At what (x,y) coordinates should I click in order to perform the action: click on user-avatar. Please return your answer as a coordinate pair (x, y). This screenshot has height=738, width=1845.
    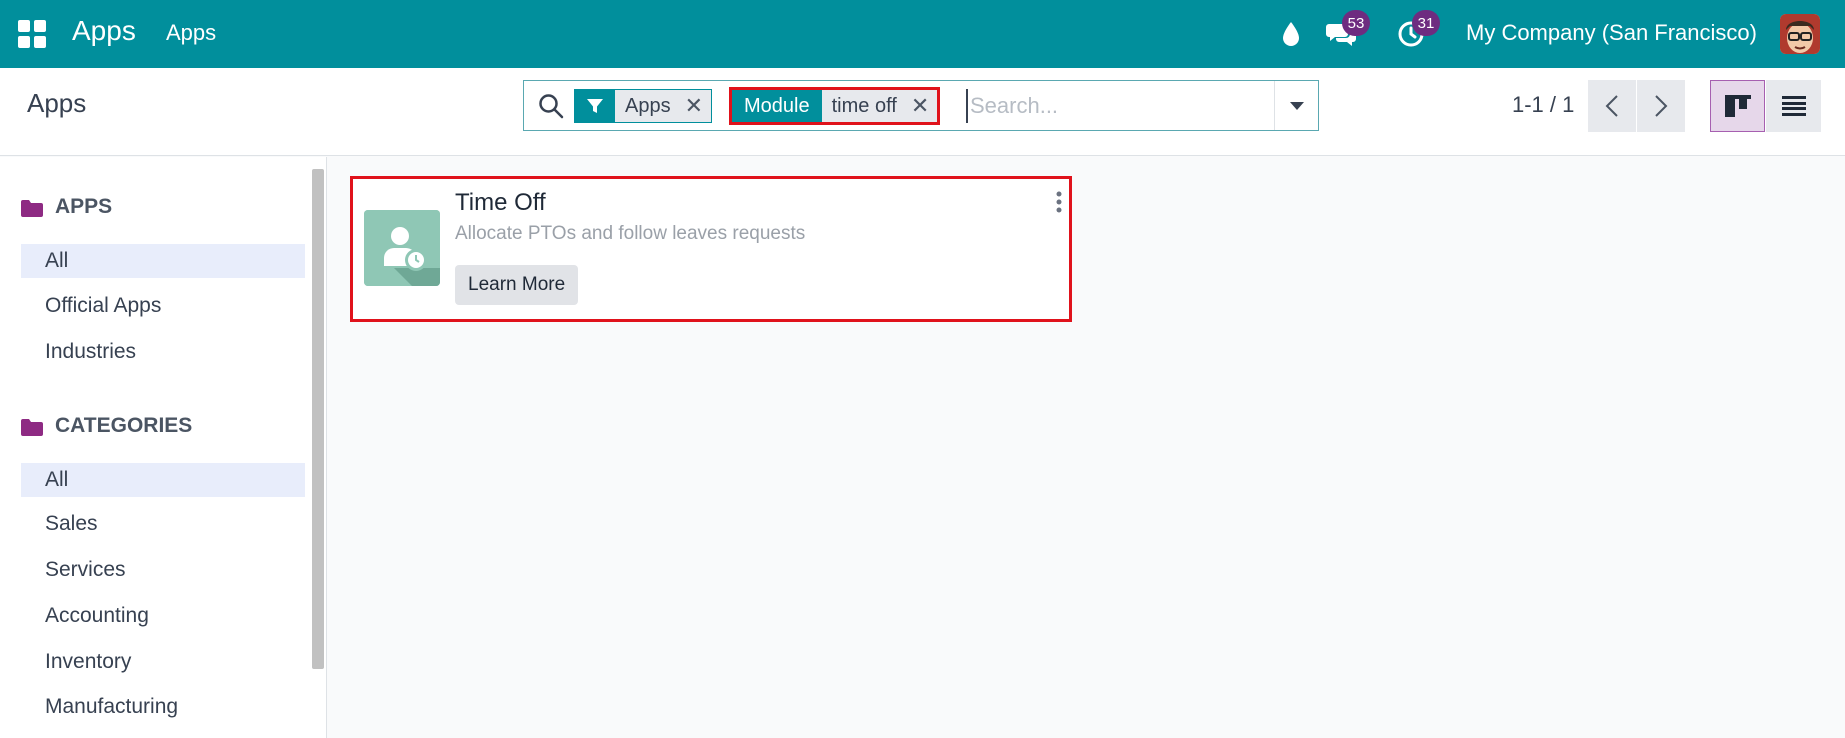
    Looking at the image, I should click on (1800, 34).